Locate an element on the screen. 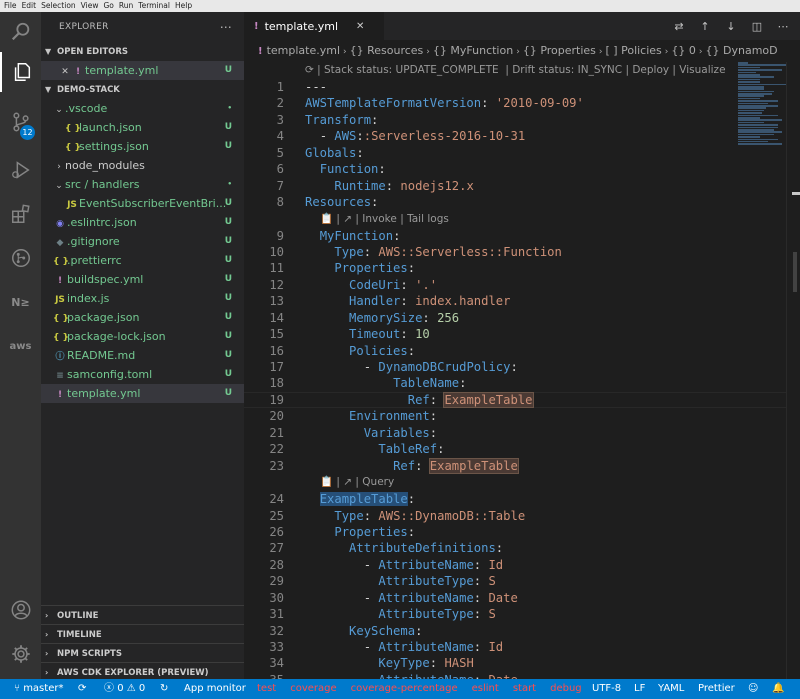  code-line: 3 Transform: is located at coordinates (522, 120).